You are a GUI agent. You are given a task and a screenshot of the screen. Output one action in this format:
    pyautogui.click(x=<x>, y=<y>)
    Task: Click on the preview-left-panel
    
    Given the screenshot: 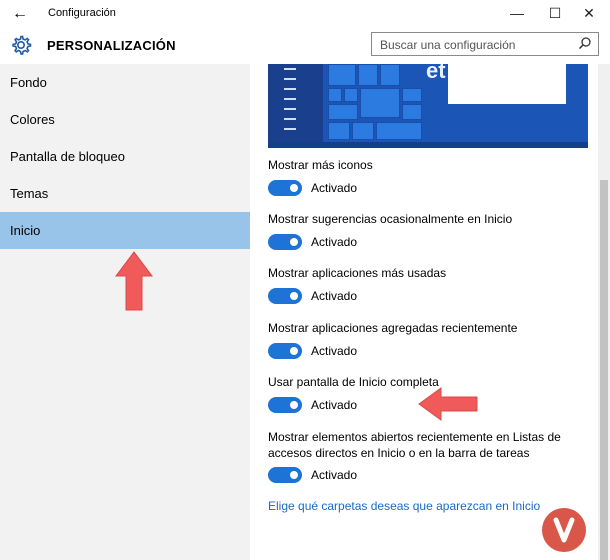 What is the action you would take?
    pyautogui.click(x=295, y=106)
    